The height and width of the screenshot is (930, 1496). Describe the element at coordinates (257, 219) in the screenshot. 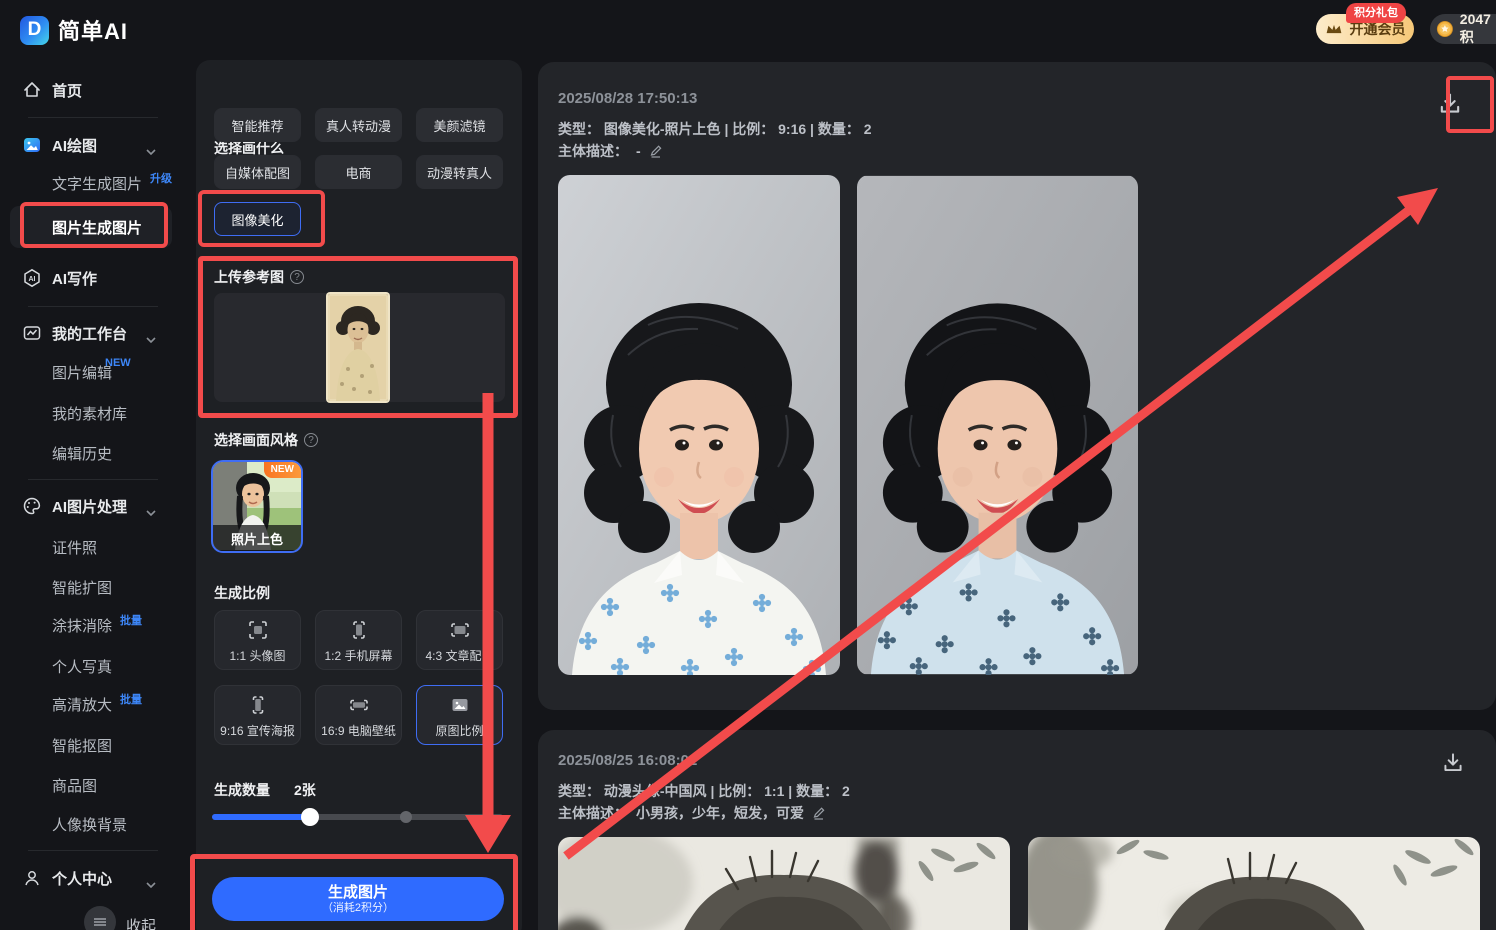

I see `option-image-beautify-selected: 图像美化` at that location.